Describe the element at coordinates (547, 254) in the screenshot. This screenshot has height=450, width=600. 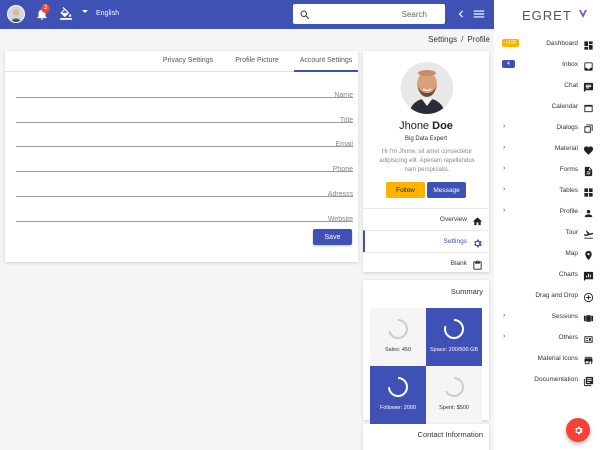
I see `sidebar-item-map: Map` at that location.